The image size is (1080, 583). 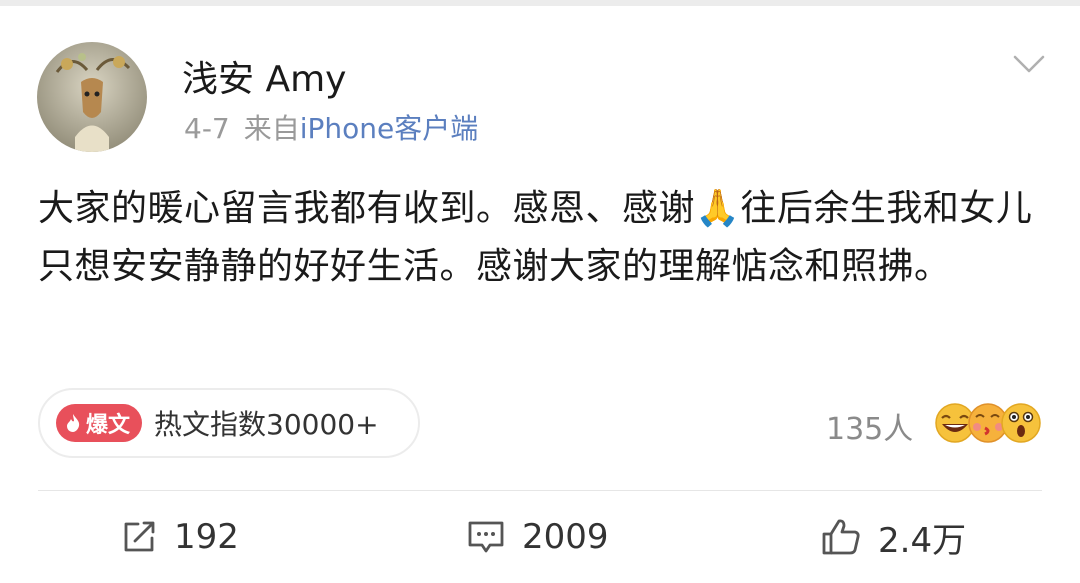 I want to click on surprised-face-icon, so click(x=1021, y=423).